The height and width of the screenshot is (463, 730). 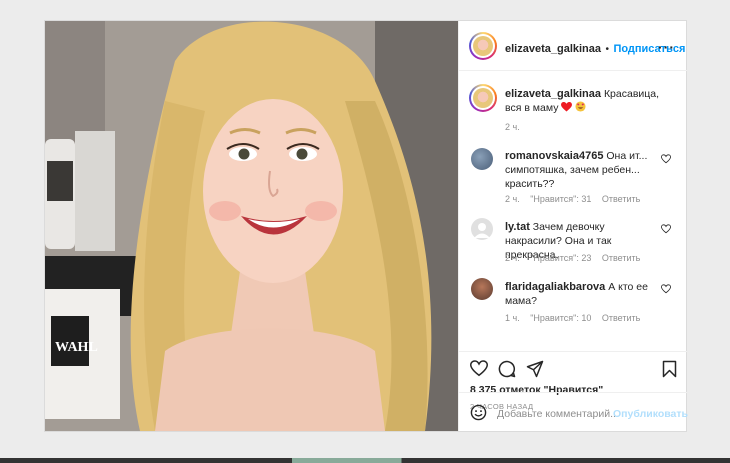 What do you see at coordinates (554, 156) in the screenshot?
I see `comment-username: romanovskaia4765` at bounding box center [554, 156].